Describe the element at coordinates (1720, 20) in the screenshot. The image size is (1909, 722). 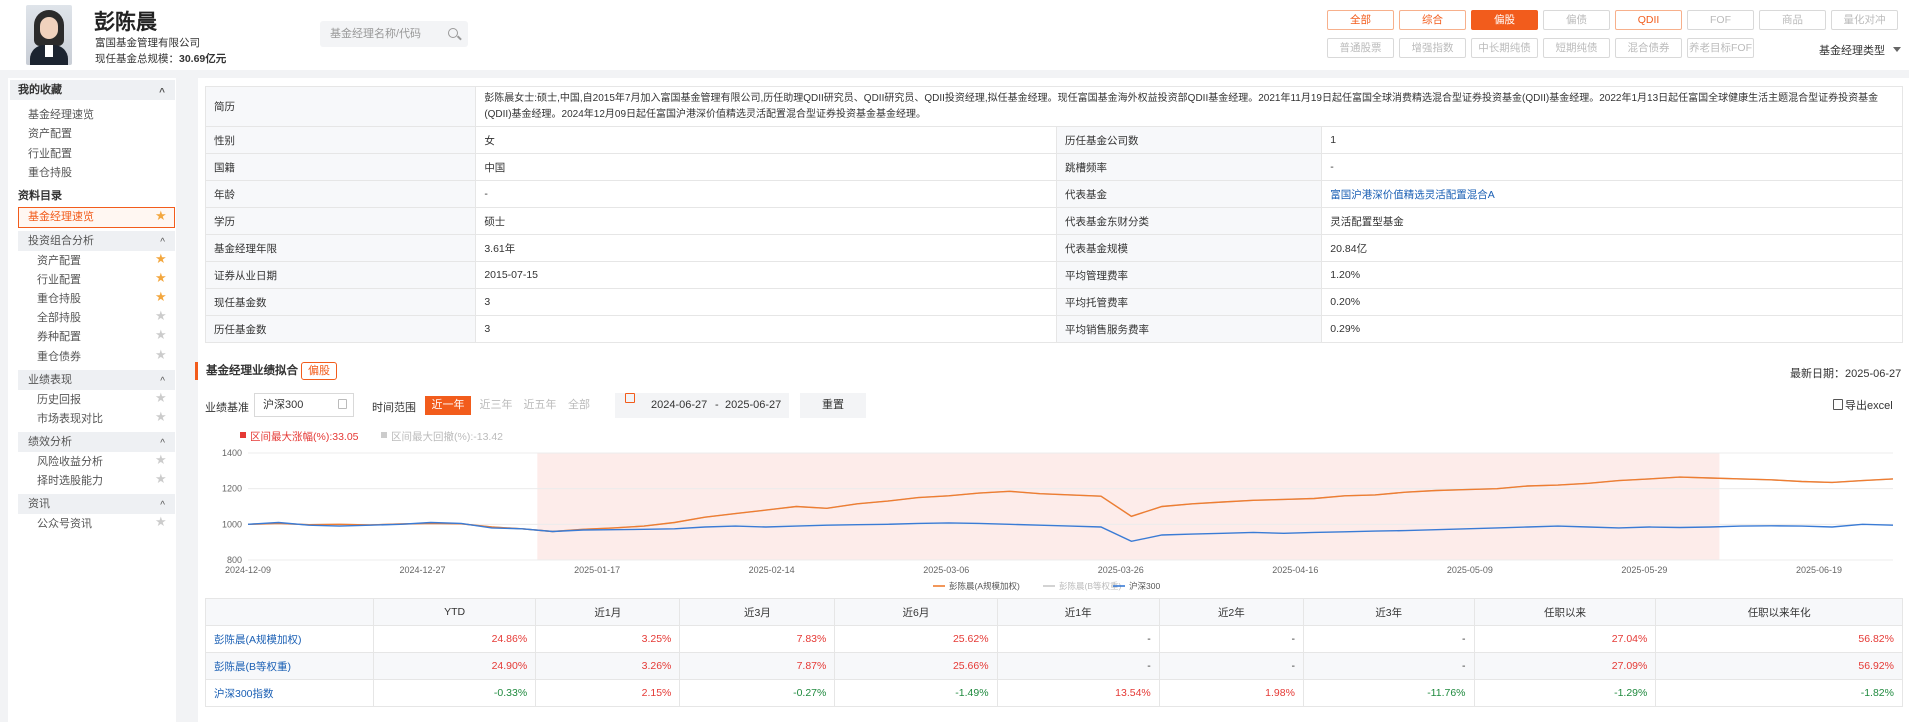
I see `filter-button: FOF` at that location.